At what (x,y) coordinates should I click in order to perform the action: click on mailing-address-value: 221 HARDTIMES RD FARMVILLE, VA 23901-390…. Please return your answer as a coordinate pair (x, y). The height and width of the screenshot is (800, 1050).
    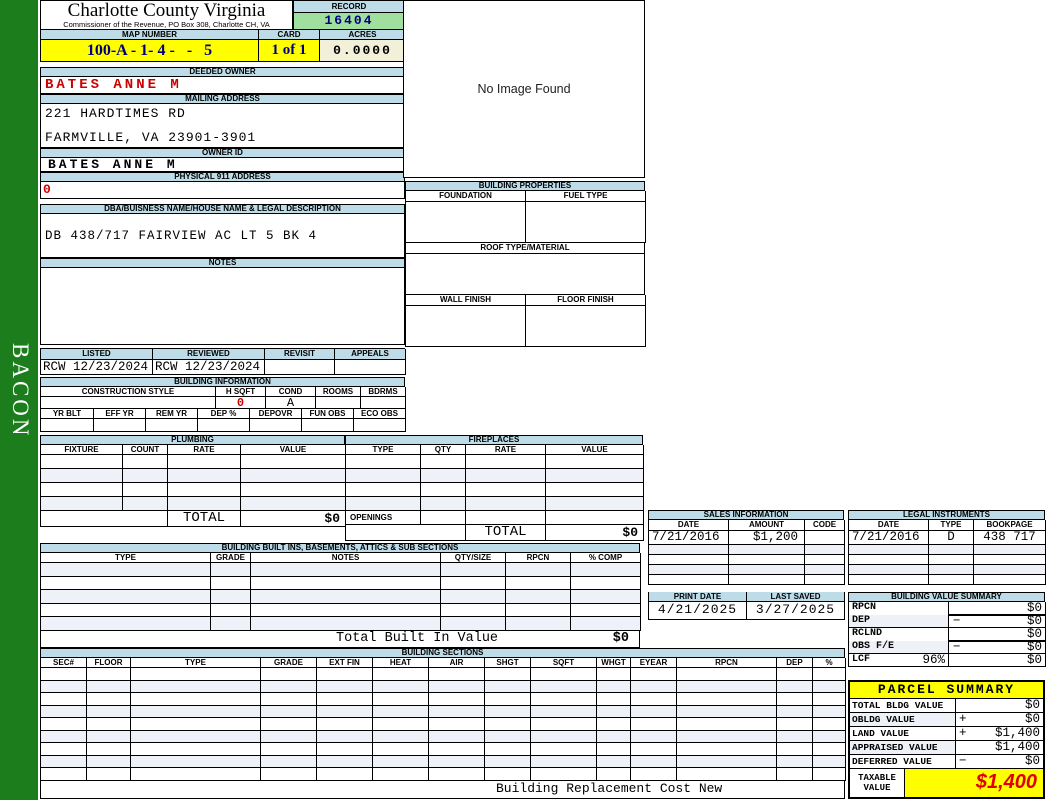
    Looking at the image, I should click on (222, 126).